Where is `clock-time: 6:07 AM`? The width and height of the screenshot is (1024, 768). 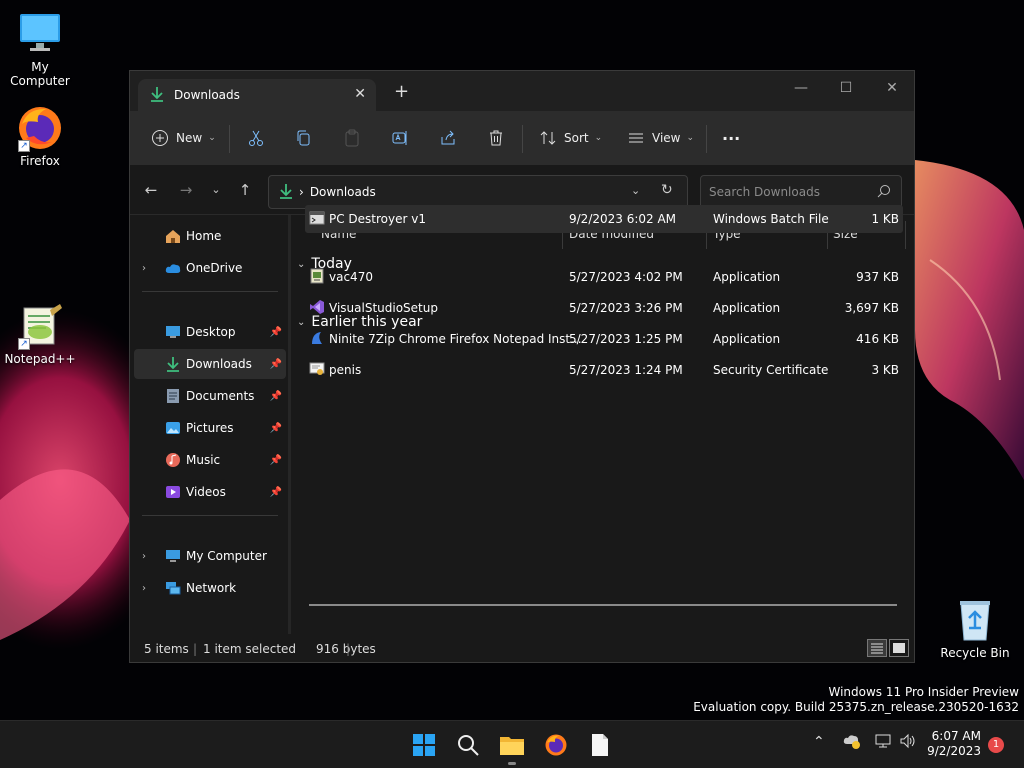 clock-time: 6:07 AM is located at coordinates (956, 736).